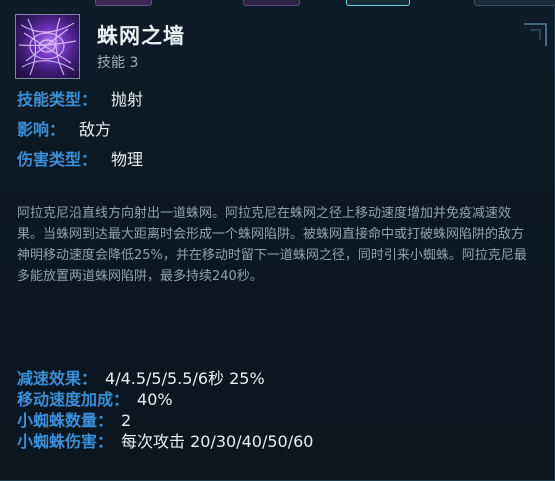  What do you see at coordinates (47, 46) in the screenshot?
I see `spider-web-icon` at bounding box center [47, 46].